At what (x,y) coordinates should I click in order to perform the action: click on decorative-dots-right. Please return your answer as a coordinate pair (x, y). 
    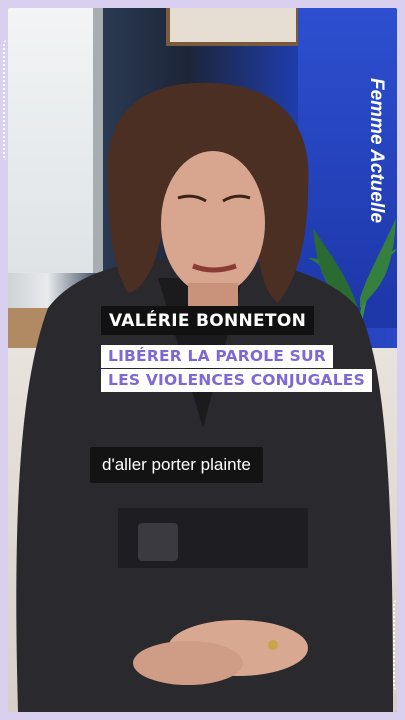
    Looking at the image, I should click on (397, 645).